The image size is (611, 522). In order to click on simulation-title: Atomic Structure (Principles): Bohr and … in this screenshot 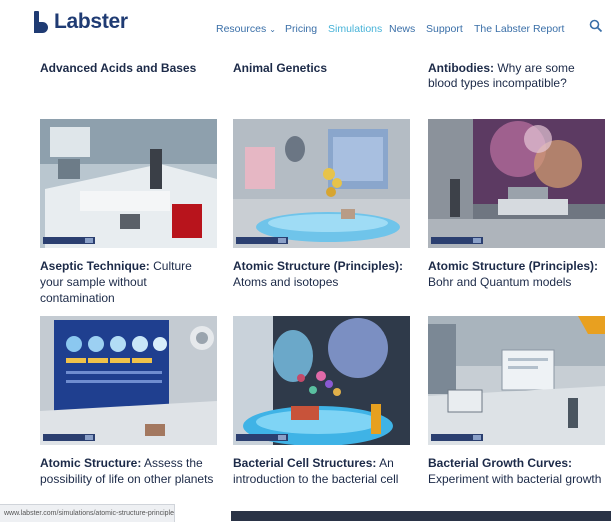, I will do `click(516, 274)`.